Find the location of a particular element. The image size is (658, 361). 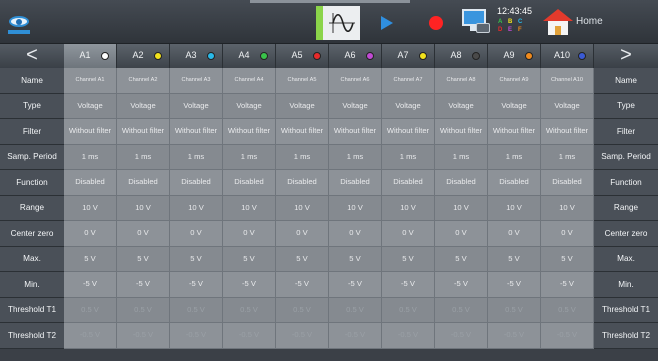

cell-name: Channel A1 is located at coordinates (90, 81).